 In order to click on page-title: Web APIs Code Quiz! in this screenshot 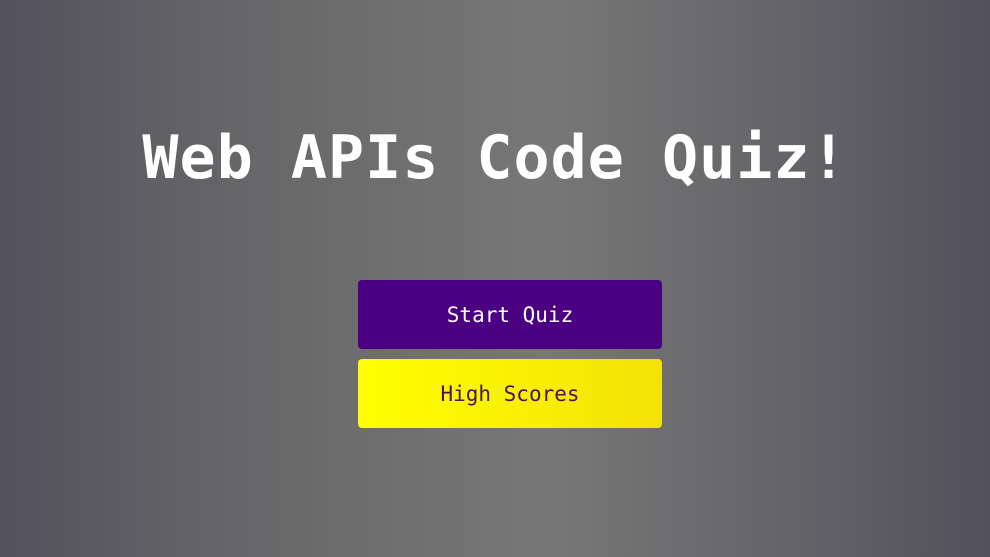, I will do `click(495, 158)`.